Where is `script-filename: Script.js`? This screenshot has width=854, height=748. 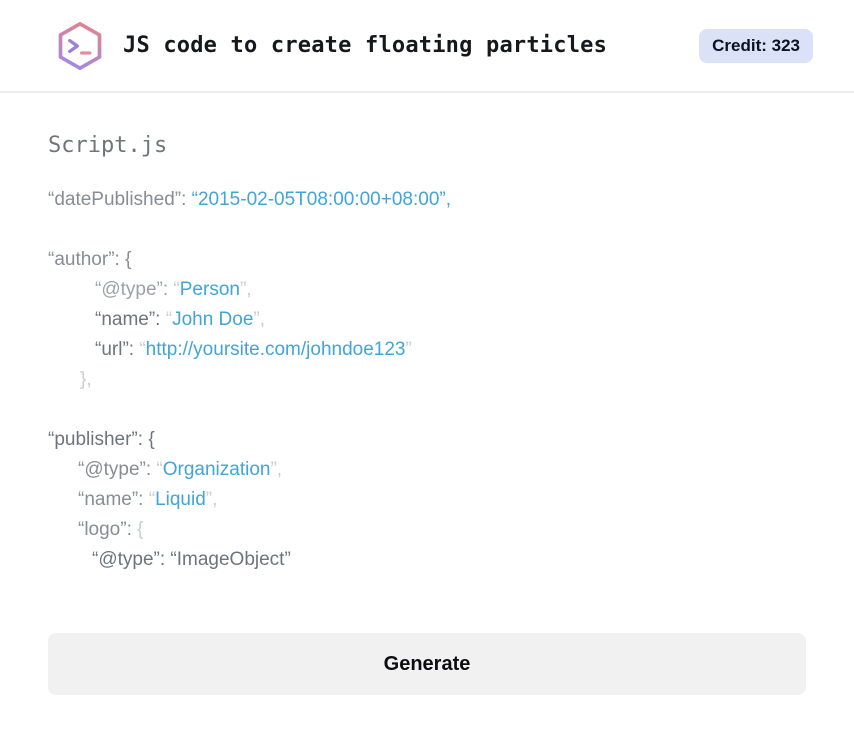
script-filename: Script.js is located at coordinates (108, 145).